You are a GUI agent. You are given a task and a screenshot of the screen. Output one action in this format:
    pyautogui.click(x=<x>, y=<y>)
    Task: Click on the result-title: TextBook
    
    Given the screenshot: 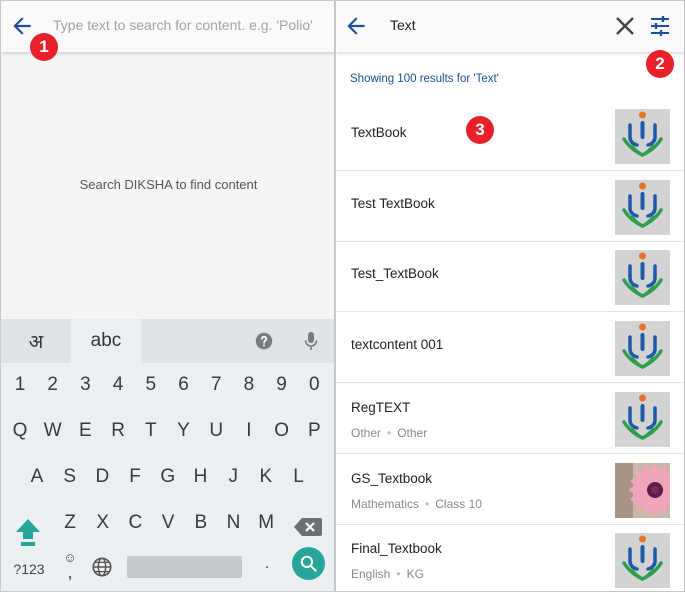 What is the action you would take?
    pyautogui.click(x=379, y=132)
    